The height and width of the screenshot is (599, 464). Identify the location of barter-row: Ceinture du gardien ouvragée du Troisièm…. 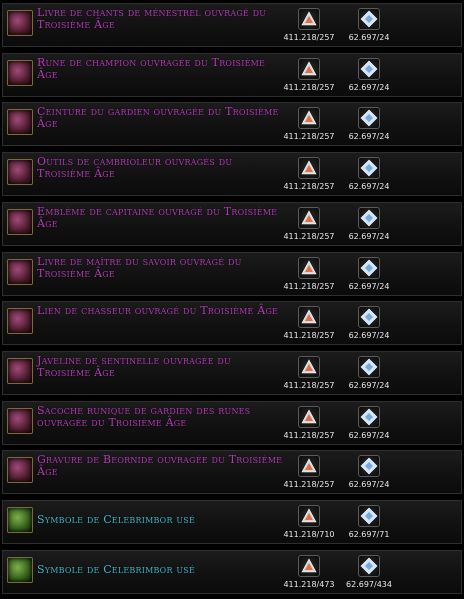
(232, 124).